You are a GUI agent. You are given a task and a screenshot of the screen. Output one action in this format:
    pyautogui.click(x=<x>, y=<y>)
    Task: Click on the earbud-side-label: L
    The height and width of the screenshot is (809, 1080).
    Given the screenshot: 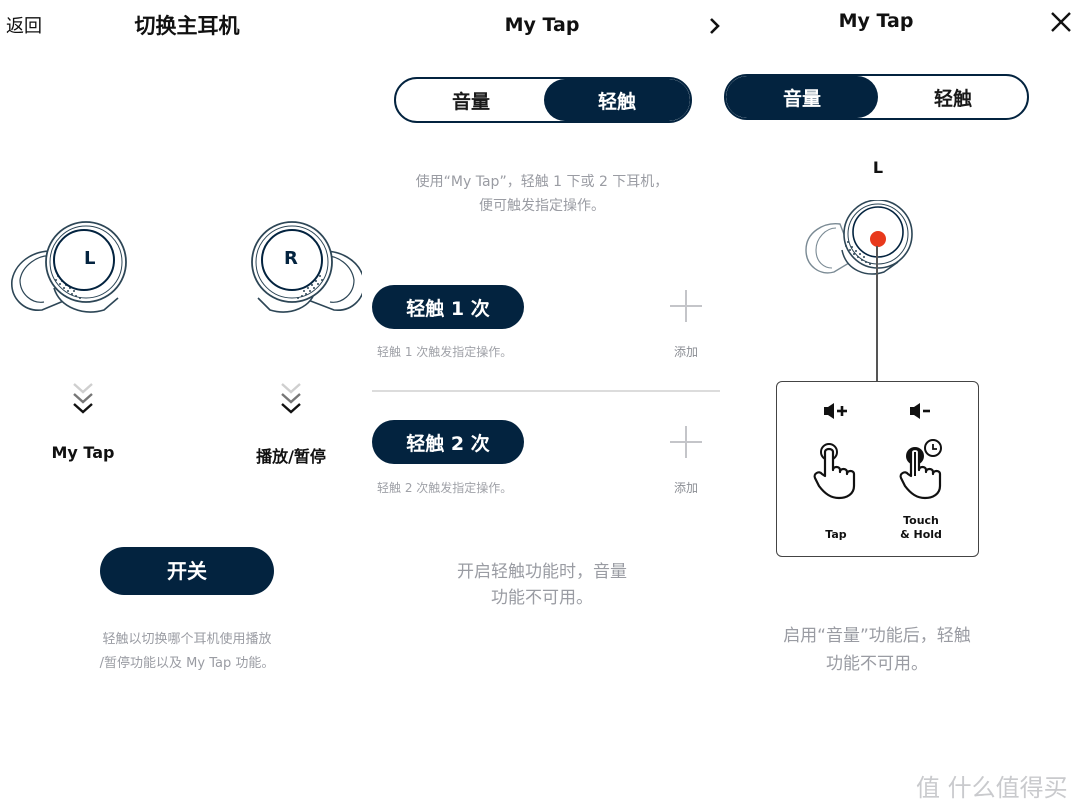 What is the action you would take?
    pyautogui.click(x=878, y=167)
    